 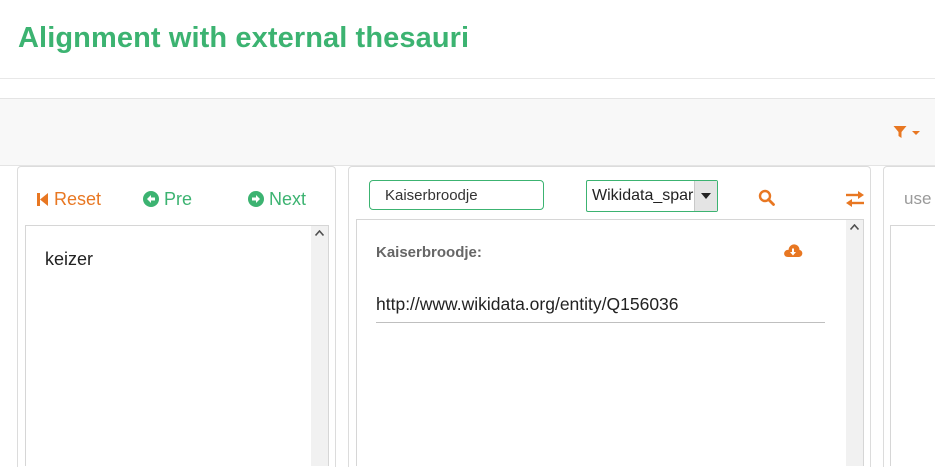 I want to click on exchange-icon, so click(x=855, y=199).